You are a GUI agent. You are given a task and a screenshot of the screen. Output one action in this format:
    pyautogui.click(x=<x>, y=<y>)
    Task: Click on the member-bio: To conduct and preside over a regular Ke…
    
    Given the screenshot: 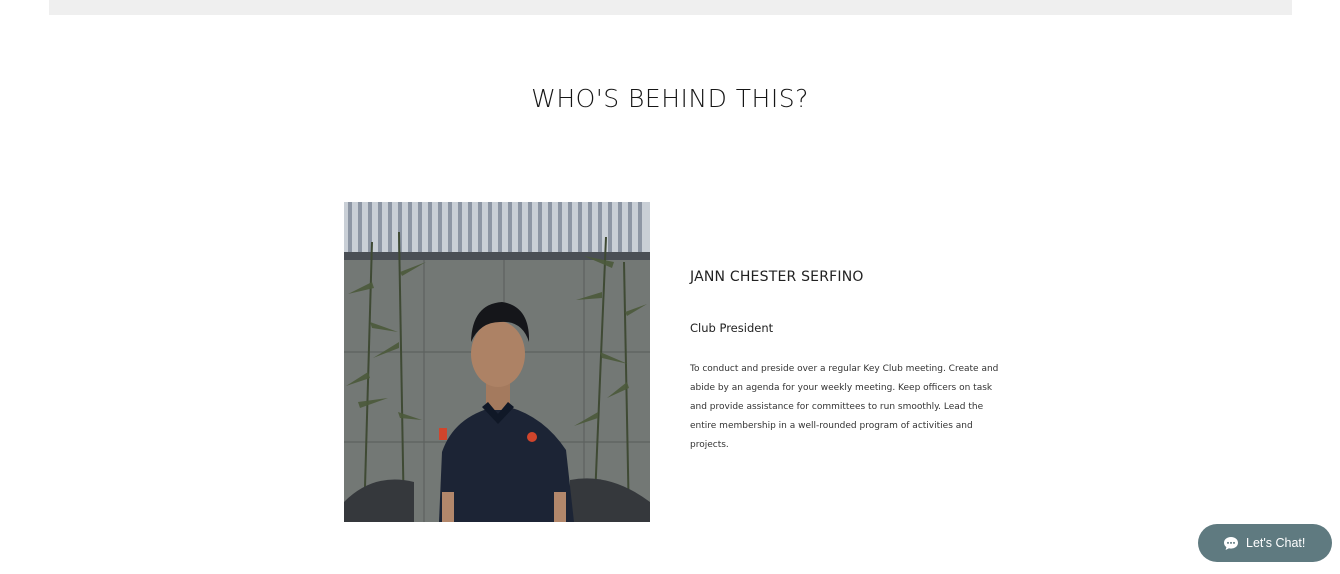 What is the action you would take?
    pyautogui.click(x=844, y=407)
    